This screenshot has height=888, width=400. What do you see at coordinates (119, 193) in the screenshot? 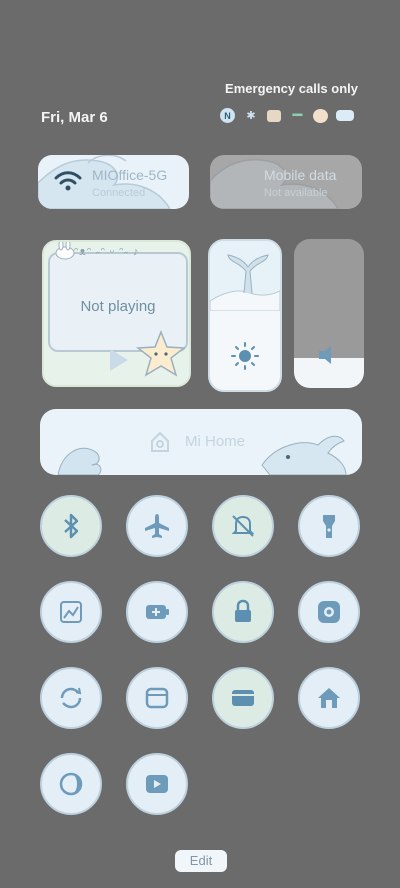
I see `wifi-status: Connected` at bounding box center [119, 193].